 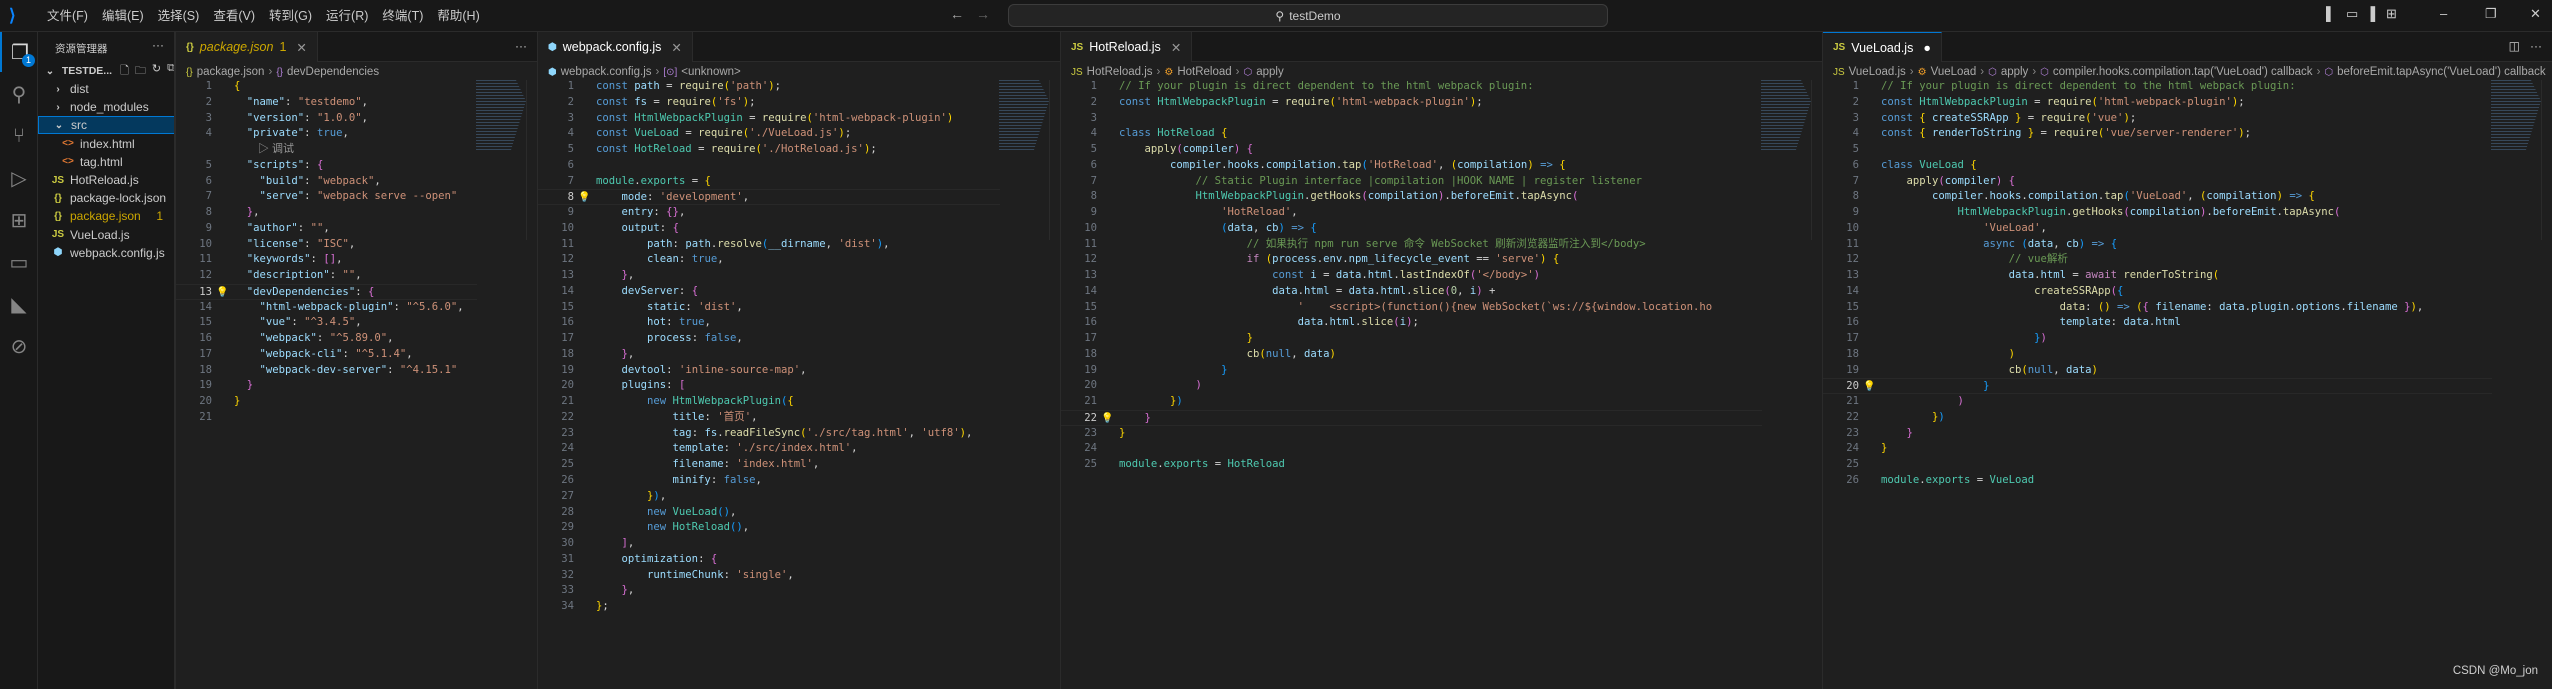 What do you see at coordinates (720, 338) in the screenshot?
I see `code-token: false` at bounding box center [720, 338].